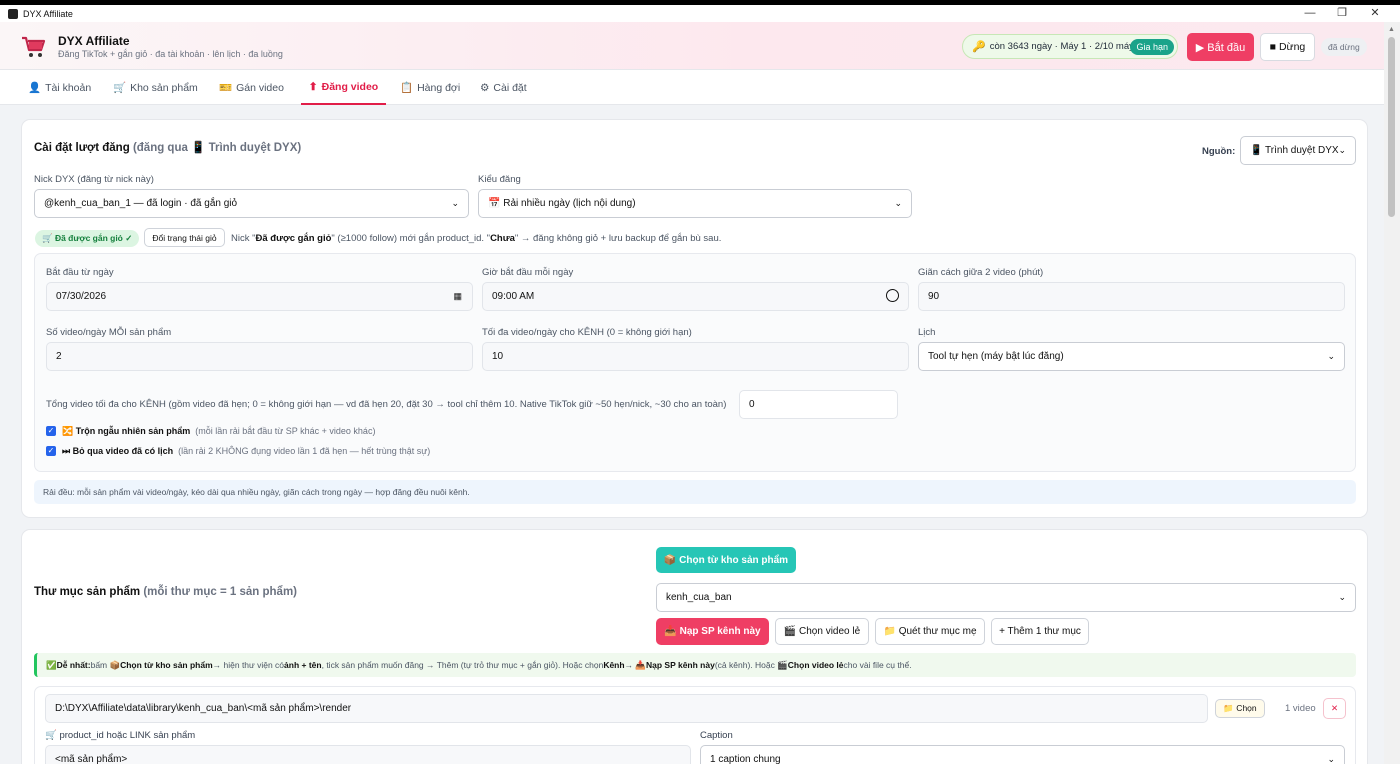 The image size is (1400, 764). What do you see at coordinates (1344, 47) in the screenshot?
I see `status-badge: đã dừng` at bounding box center [1344, 47].